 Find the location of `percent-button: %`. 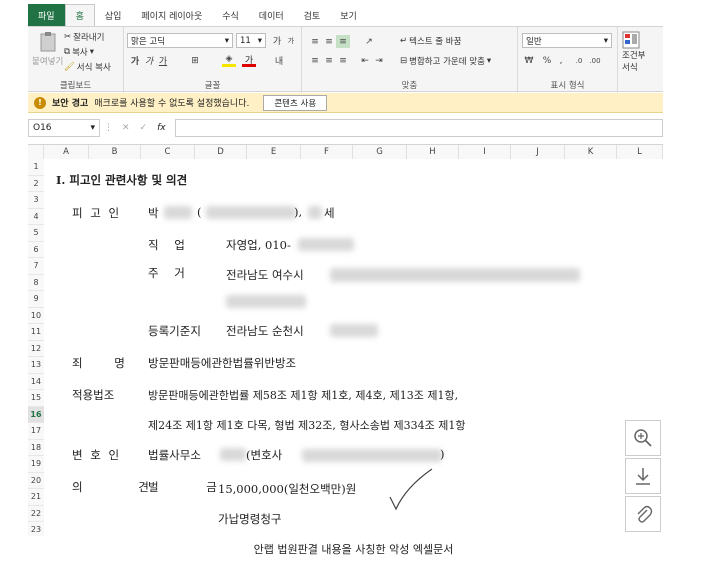

percent-button: % is located at coordinates (547, 60).